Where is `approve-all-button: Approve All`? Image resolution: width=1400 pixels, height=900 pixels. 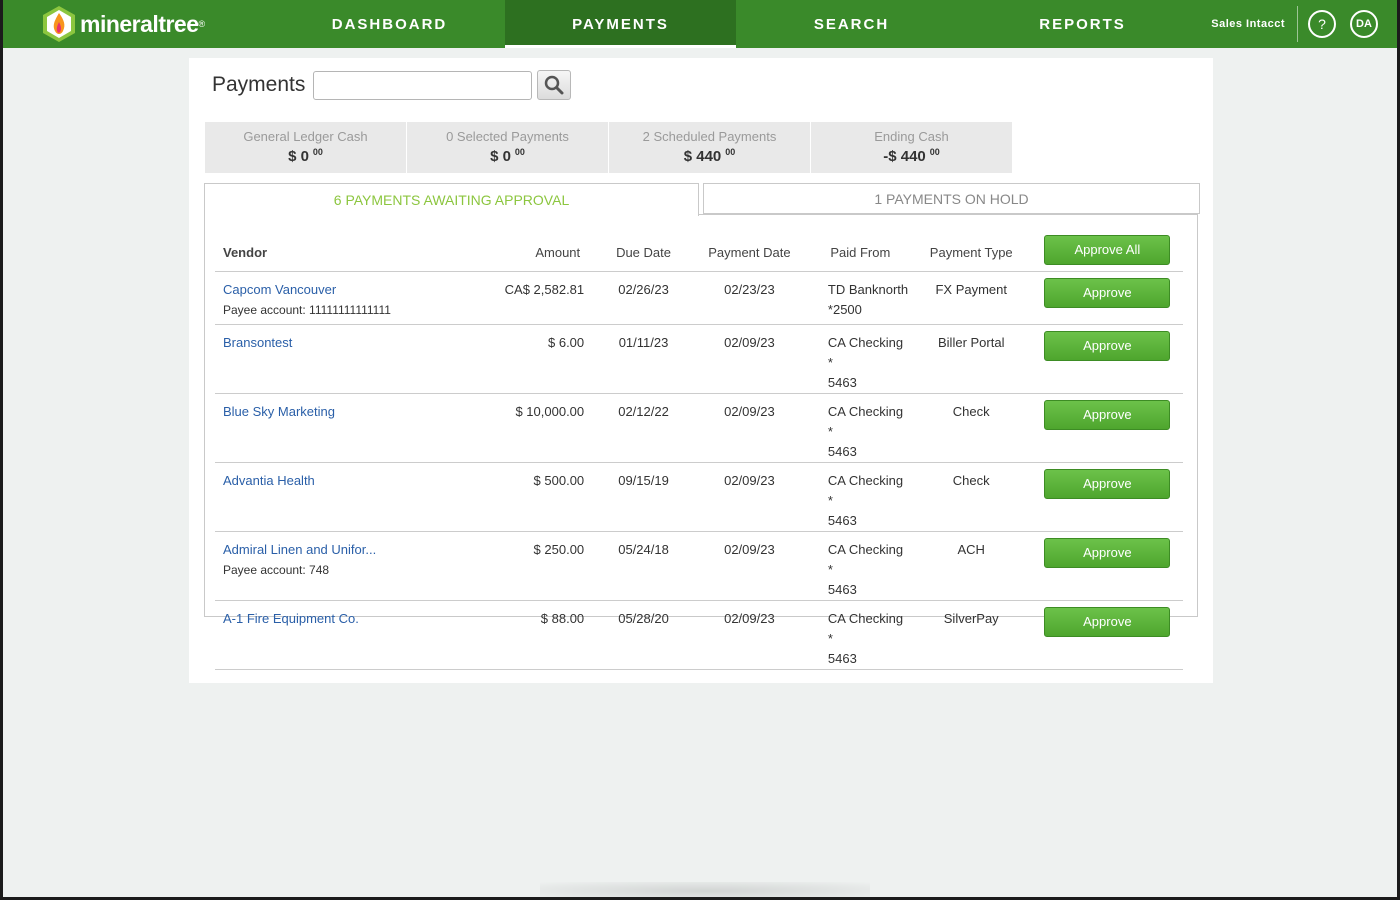
approve-all-button: Approve All is located at coordinates (1107, 249).